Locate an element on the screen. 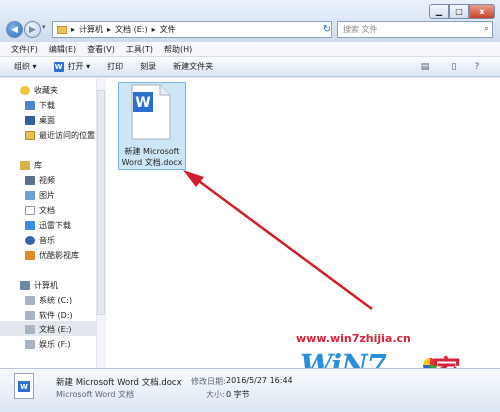  youku-icon is located at coordinates (30, 255).